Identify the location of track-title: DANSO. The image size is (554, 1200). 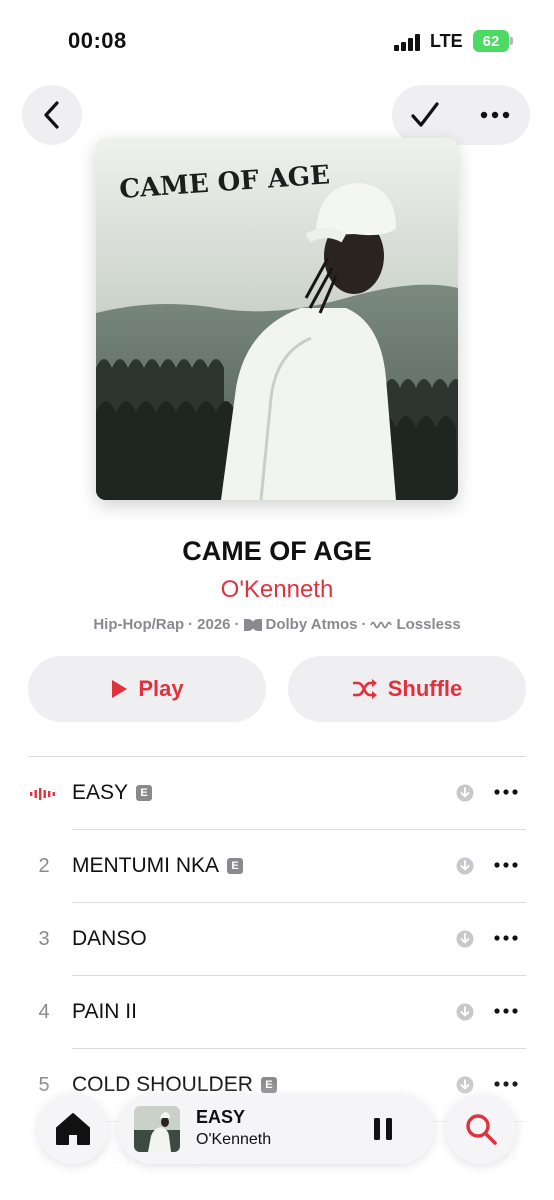
(109, 939).